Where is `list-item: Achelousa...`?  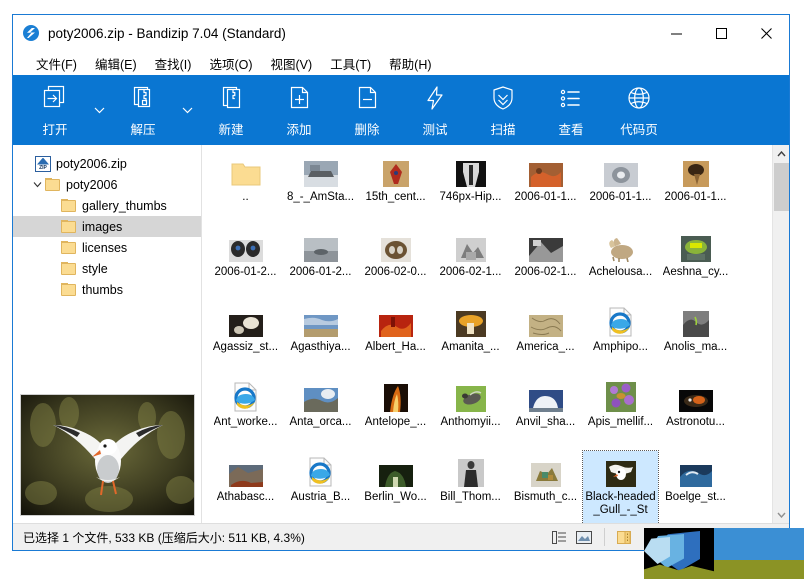 list-item: Achelousa... is located at coordinates (620, 263).